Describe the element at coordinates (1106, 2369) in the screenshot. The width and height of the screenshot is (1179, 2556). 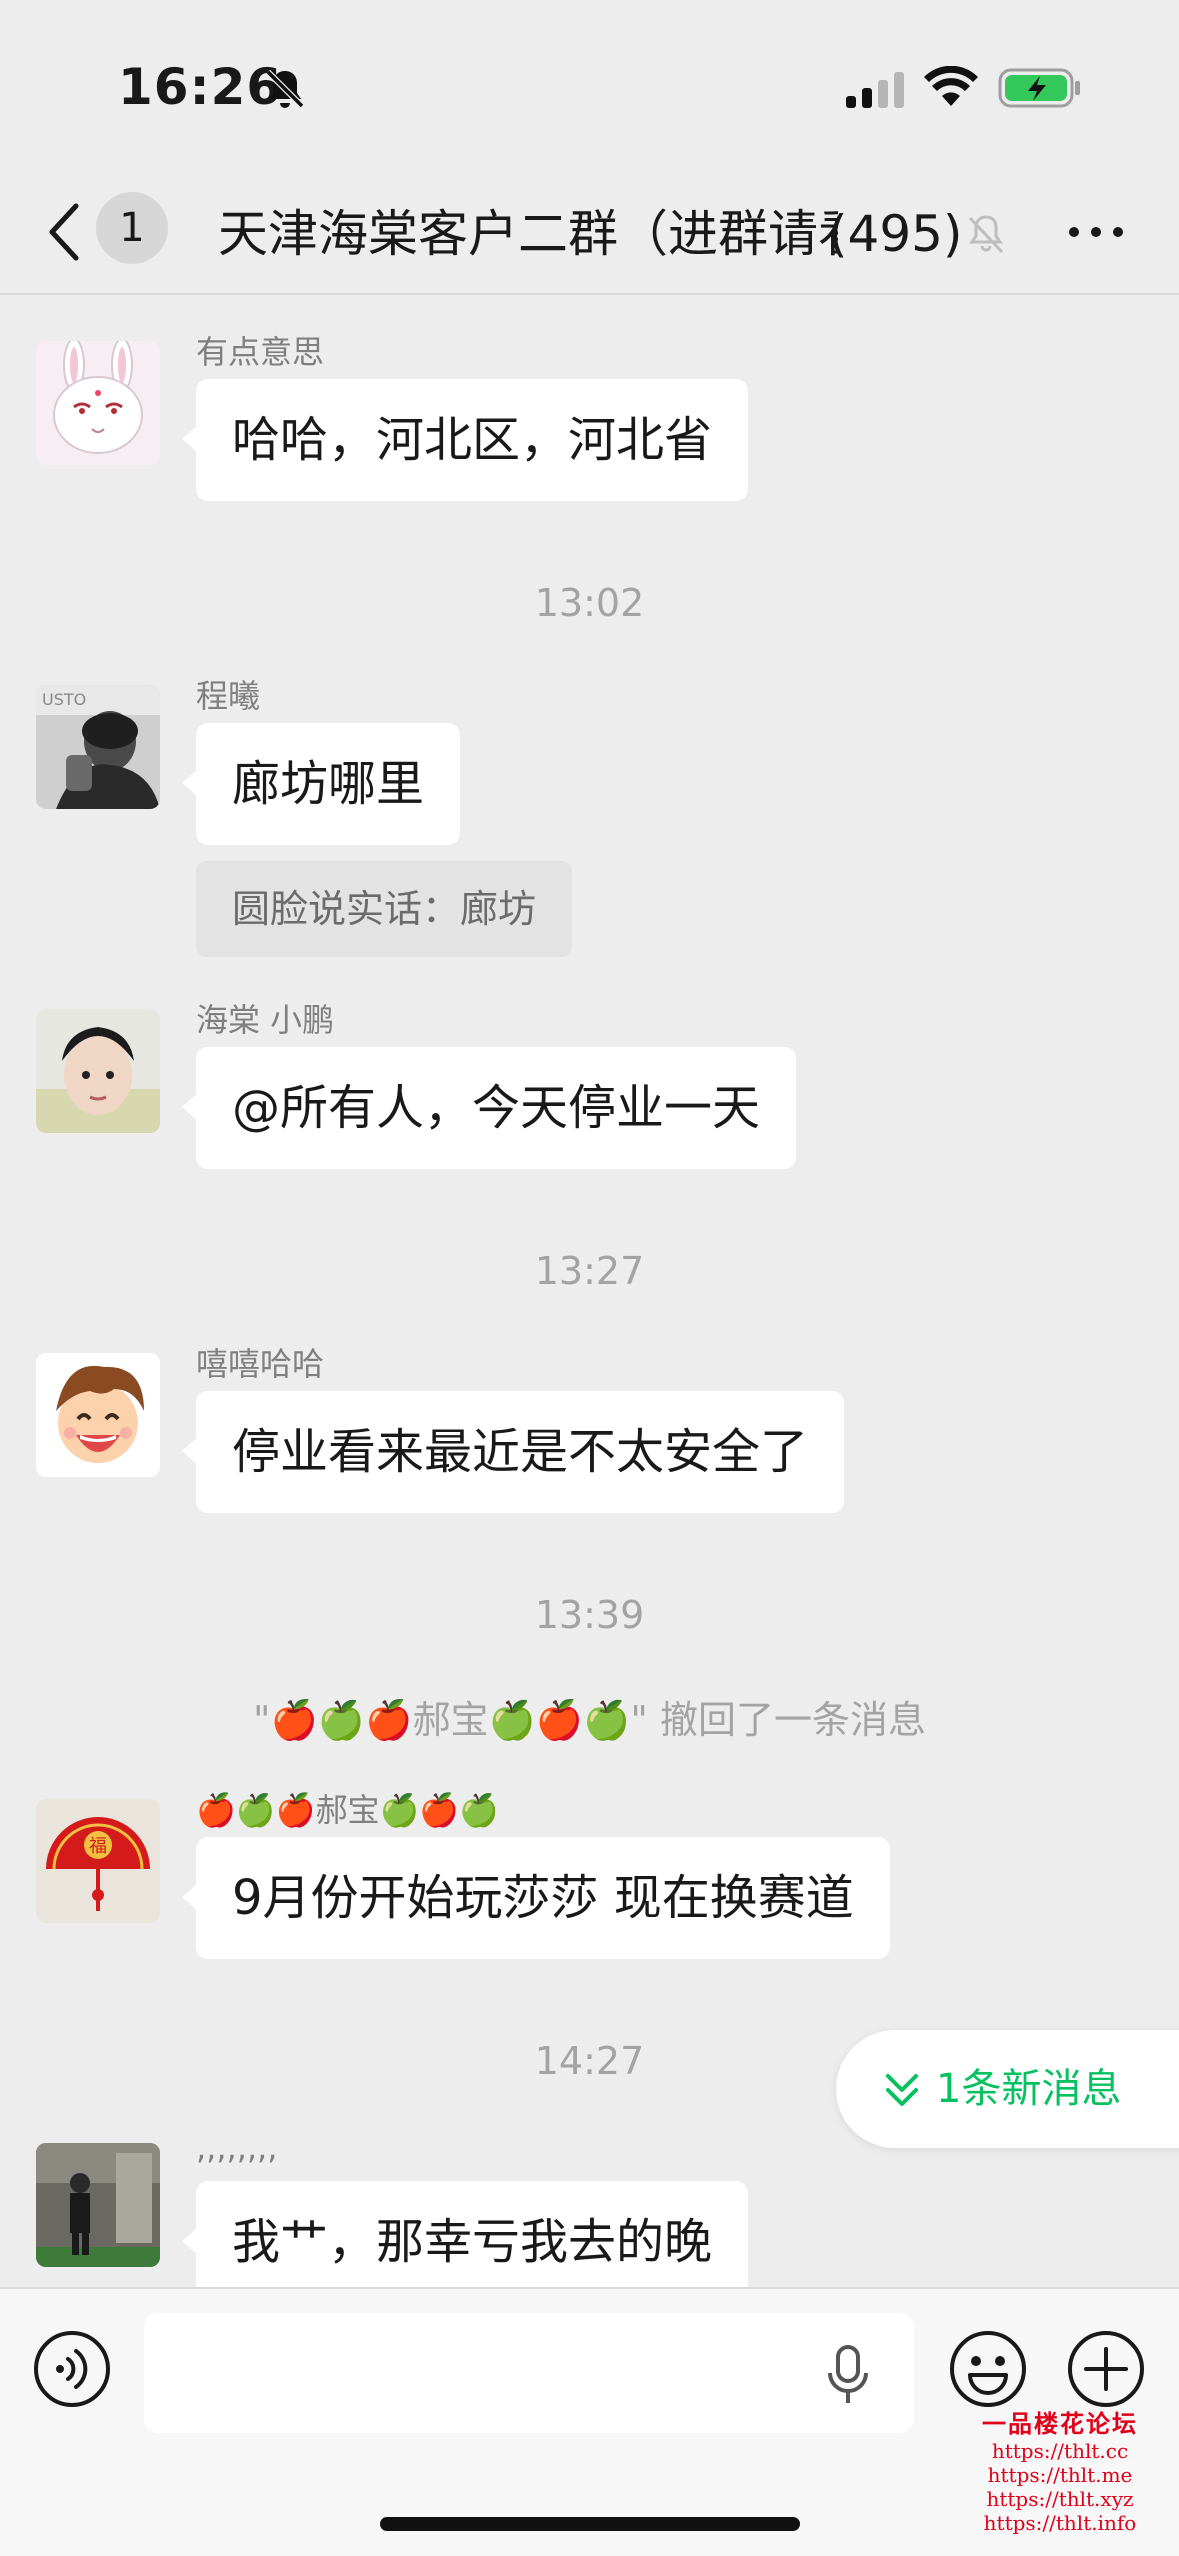
I see `plus-icon` at that location.